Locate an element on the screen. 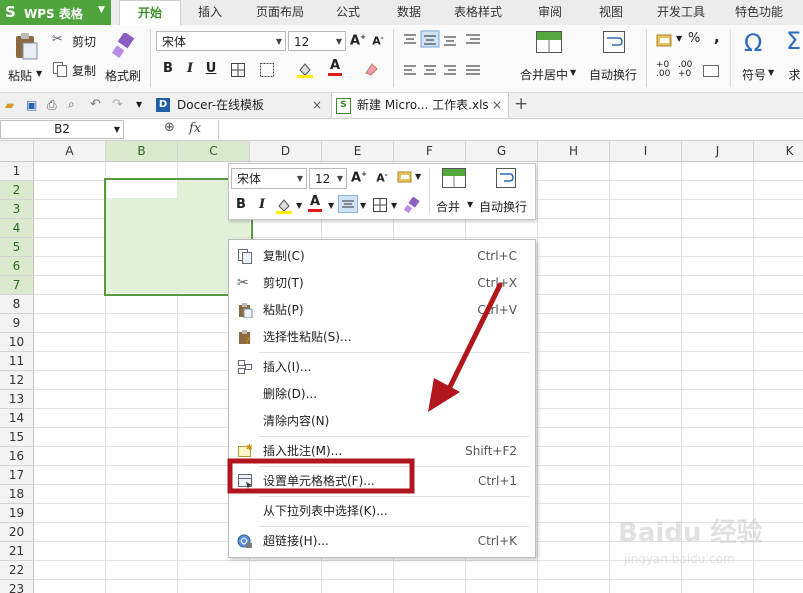  annotation-arrow-shaft is located at coordinates (473, 340).